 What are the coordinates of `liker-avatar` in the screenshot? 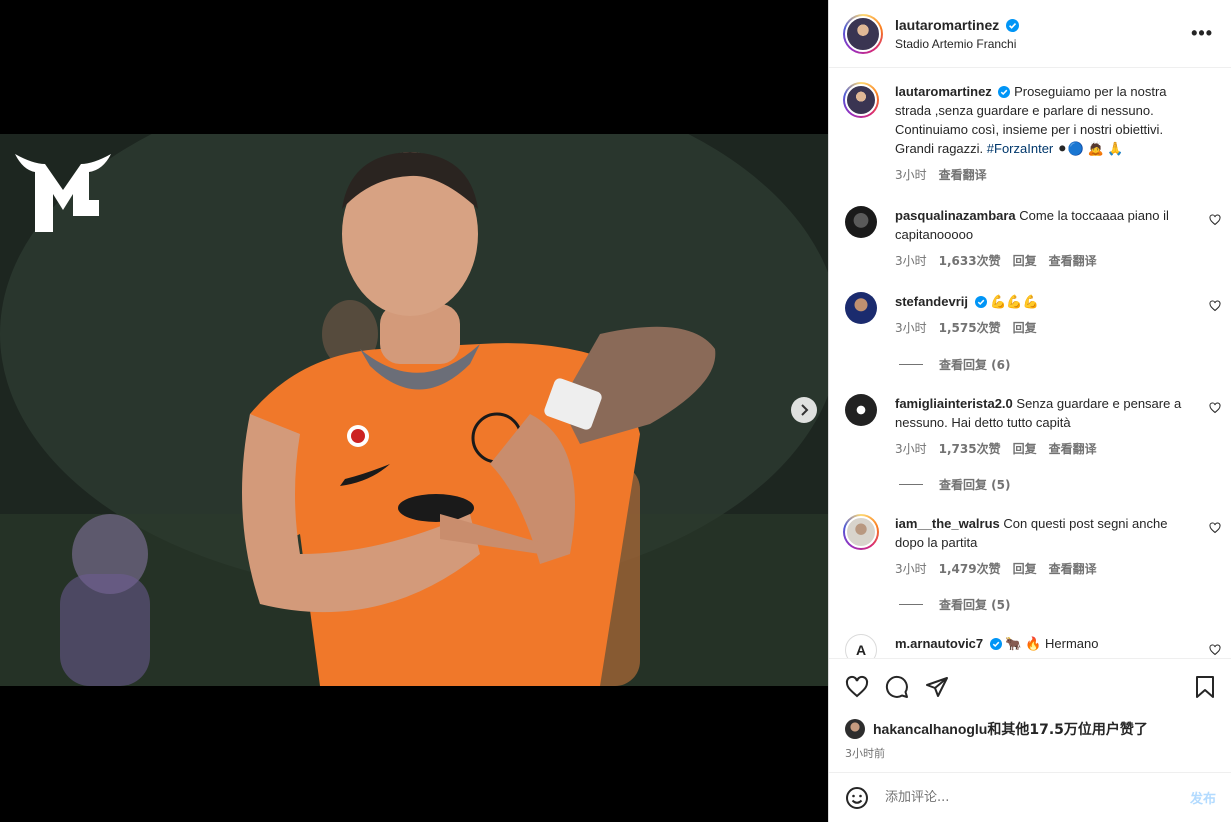 It's located at (855, 729).